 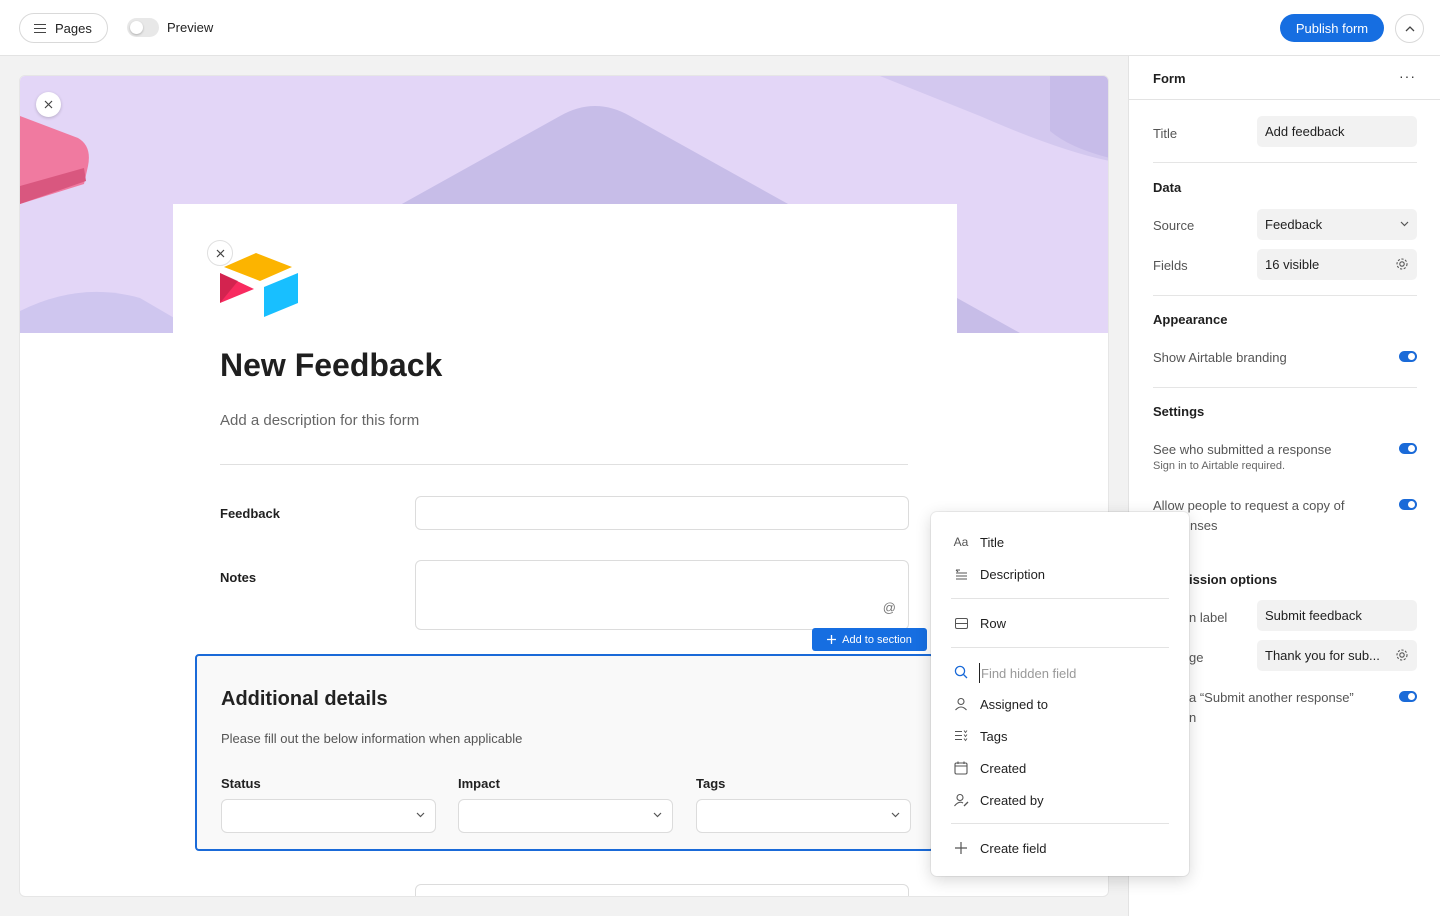 I want to click on mention-icon: @, so click(x=889, y=607).